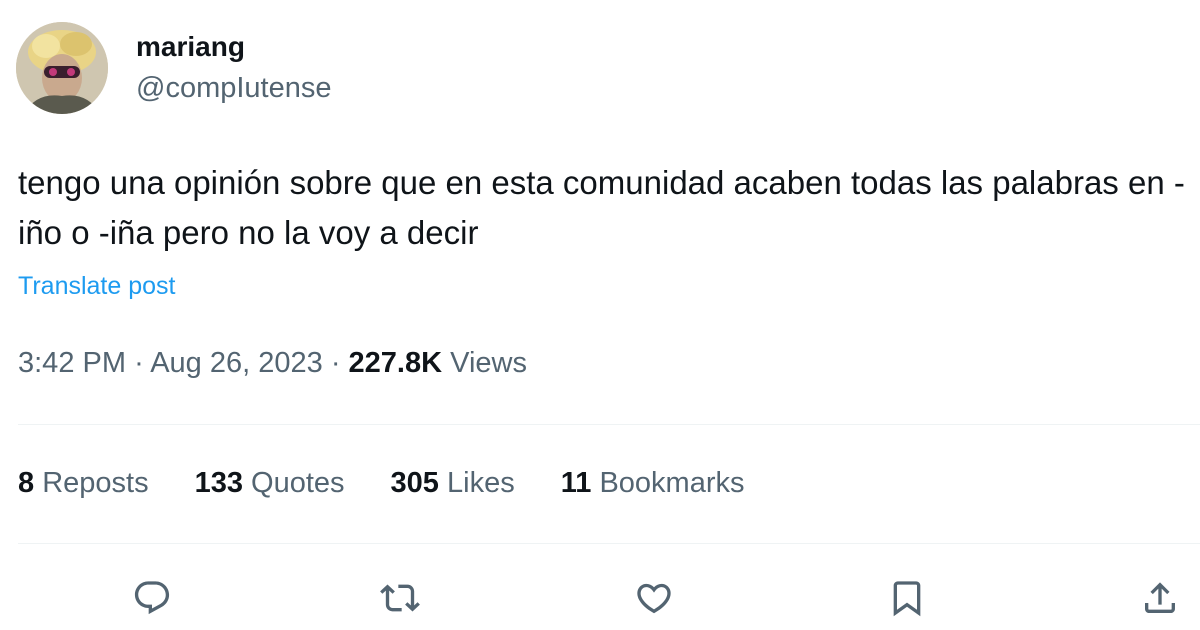 The width and height of the screenshot is (1200, 630). I want to click on stat-label: Likes, so click(481, 483).